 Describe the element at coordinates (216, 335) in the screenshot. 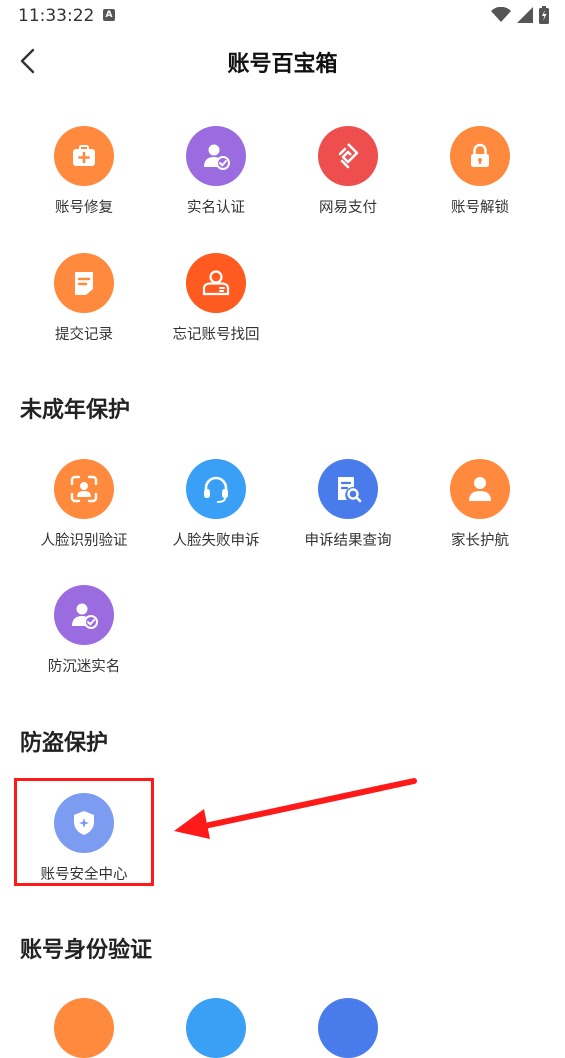

I see `tile-label: 忘记账号找回` at that location.